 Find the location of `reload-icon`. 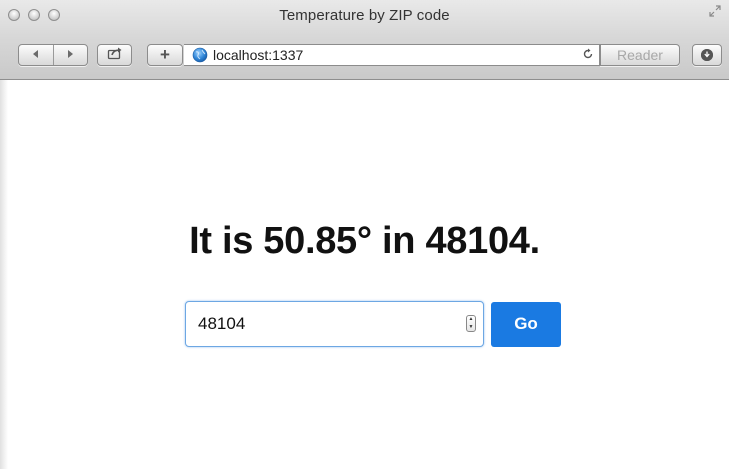

reload-icon is located at coordinates (588, 55).